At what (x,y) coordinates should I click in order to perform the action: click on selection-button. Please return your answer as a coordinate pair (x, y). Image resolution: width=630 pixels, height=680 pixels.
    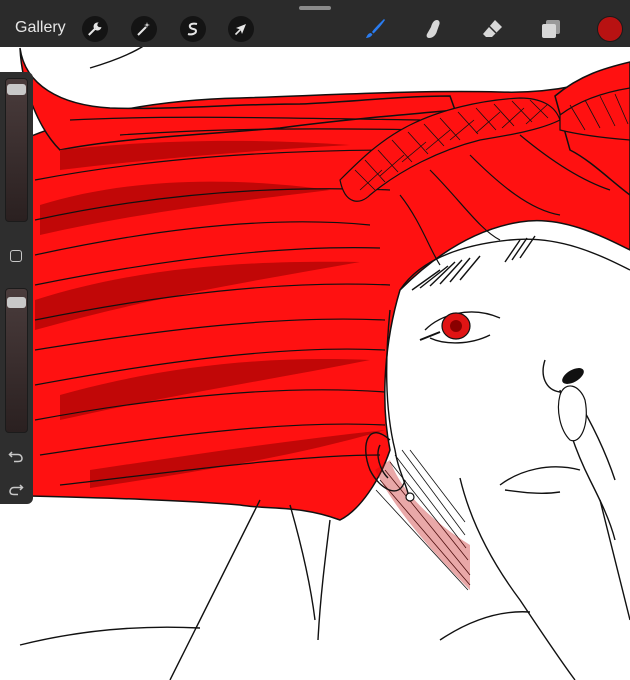
    Looking at the image, I should click on (193, 29).